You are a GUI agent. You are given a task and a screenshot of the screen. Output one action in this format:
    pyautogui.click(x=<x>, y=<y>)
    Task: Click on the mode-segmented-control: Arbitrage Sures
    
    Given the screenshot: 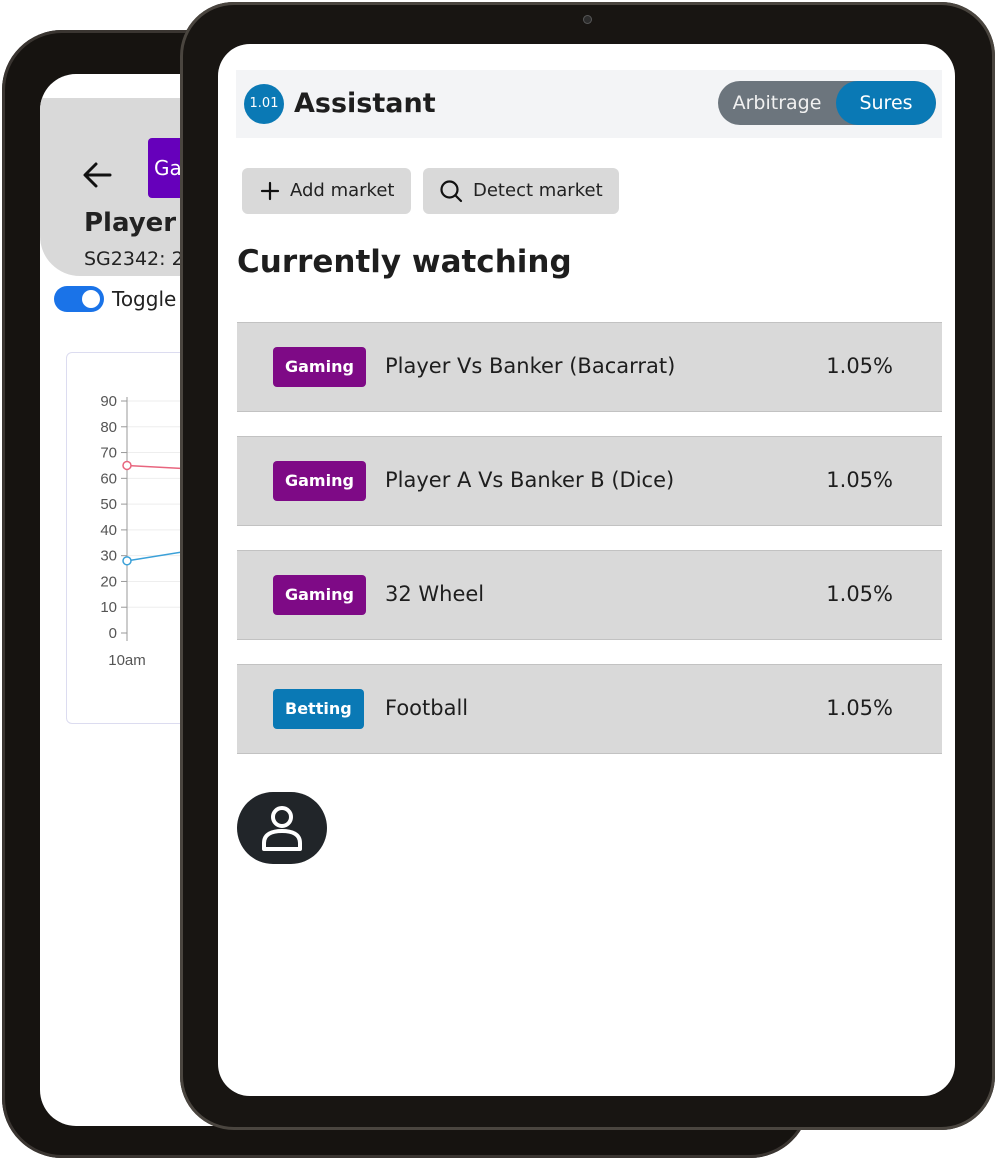 What is the action you would take?
    pyautogui.click(x=827, y=103)
    